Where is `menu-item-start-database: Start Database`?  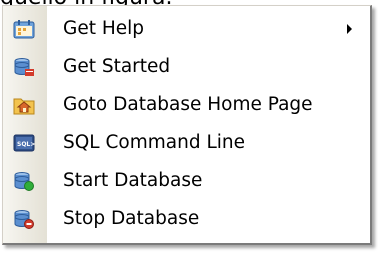 menu-item-start-database: Start Database is located at coordinates (186, 181).